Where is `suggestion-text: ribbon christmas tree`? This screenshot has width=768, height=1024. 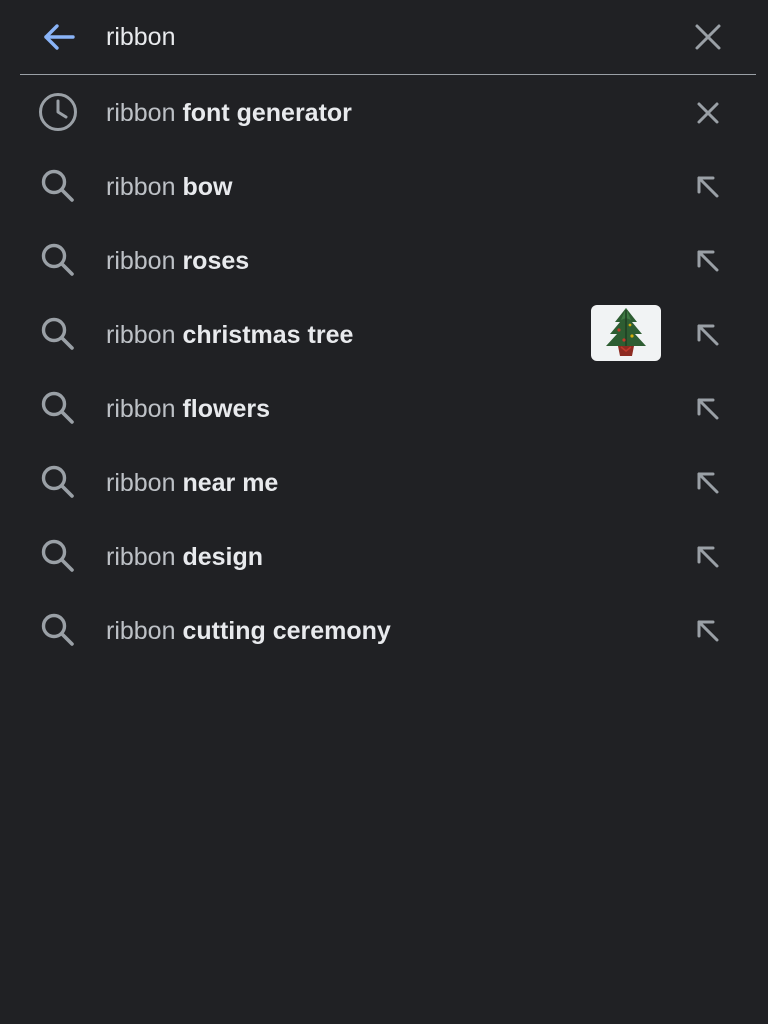
suggestion-text: ribbon christmas tree is located at coordinates (229, 335).